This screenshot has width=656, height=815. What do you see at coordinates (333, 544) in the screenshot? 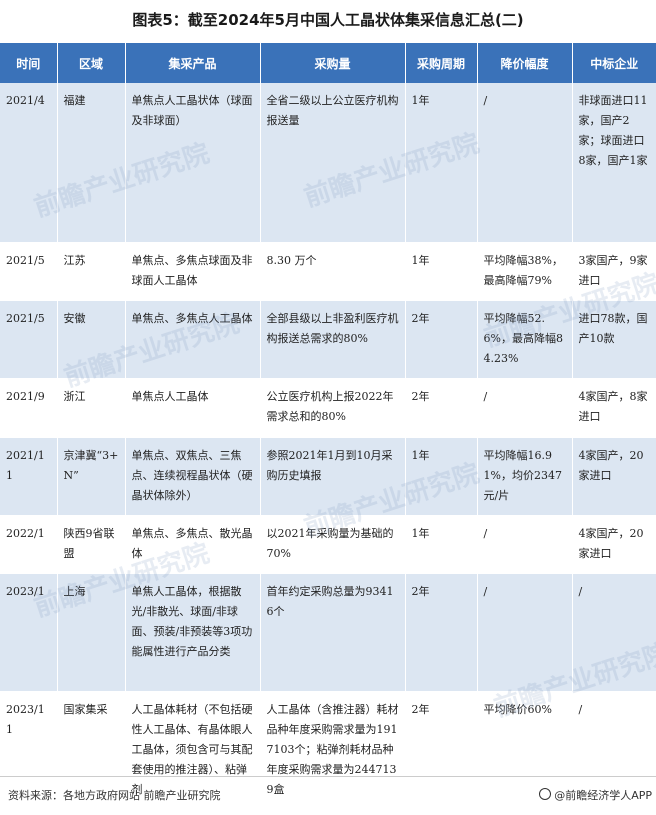
I see `cell-volume: 以2021年采购量为基础的70%` at bounding box center [333, 544].